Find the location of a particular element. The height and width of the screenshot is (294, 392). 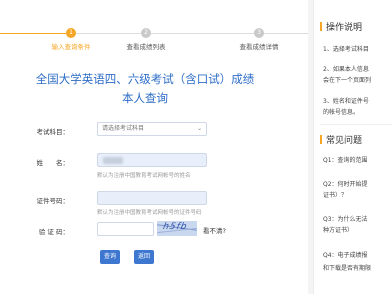

redacted-name is located at coordinates (113, 160).